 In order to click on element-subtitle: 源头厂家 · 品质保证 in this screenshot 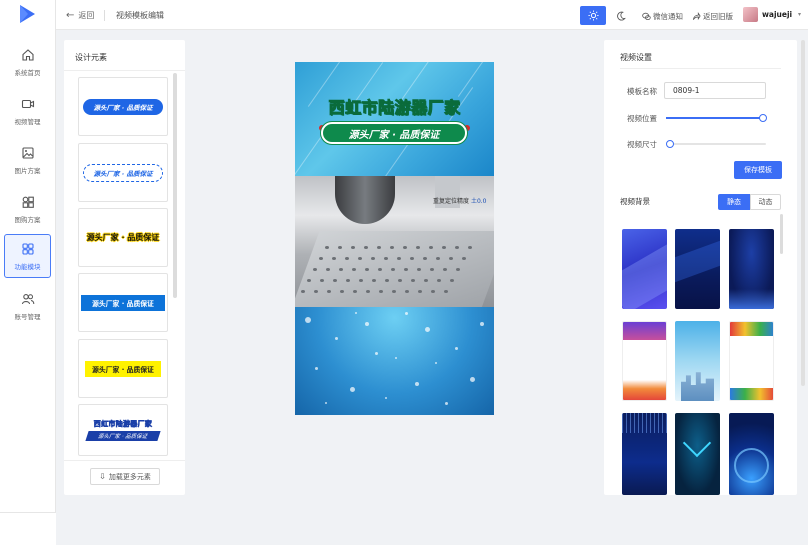, I will do `click(123, 436)`.